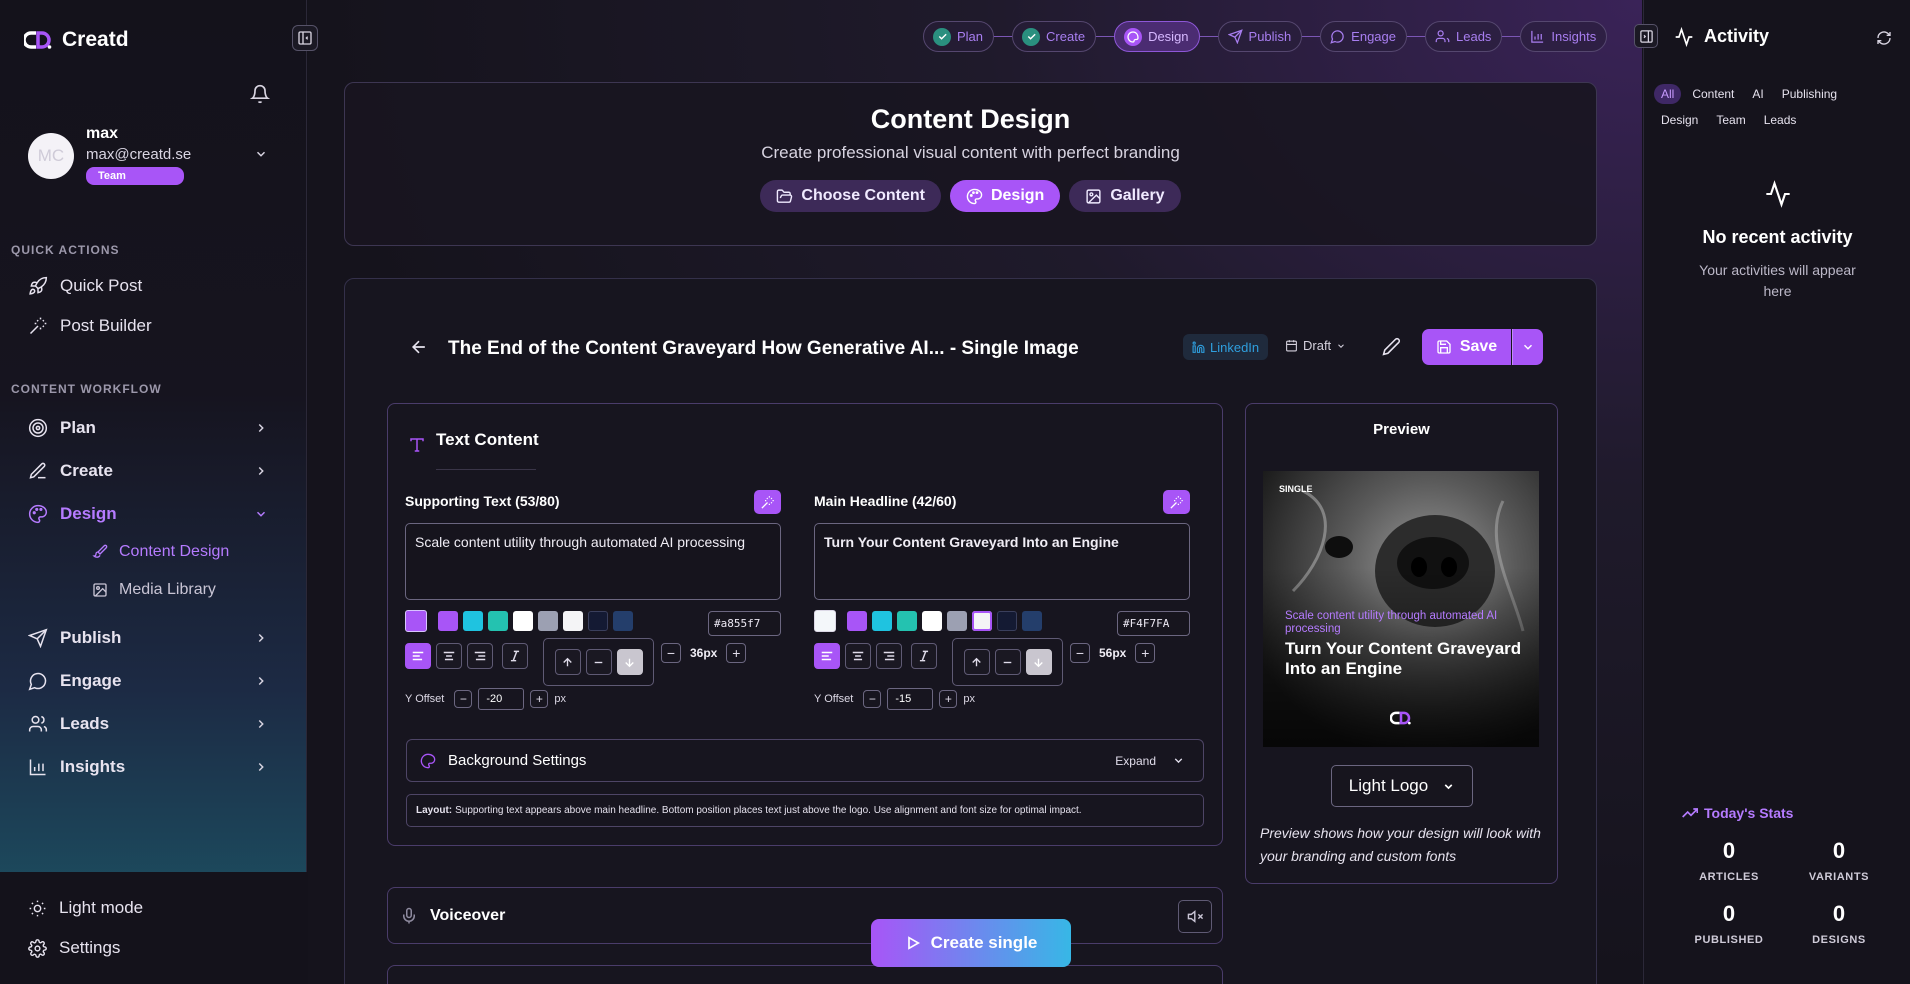 Image resolution: width=1910 pixels, height=984 pixels. Describe the element at coordinates (971, 943) in the screenshot. I see `create-single-button: Create single` at that location.